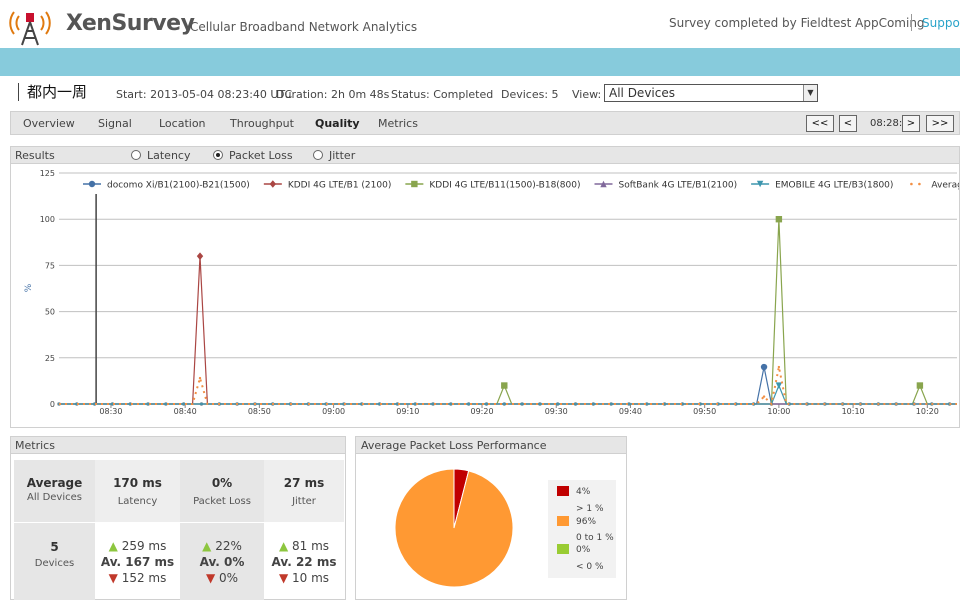 The image size is (960, 600). Describe the element at coordinates (259, 411) in the screenshot. I see `x-tick-label: 08:50` at that location.